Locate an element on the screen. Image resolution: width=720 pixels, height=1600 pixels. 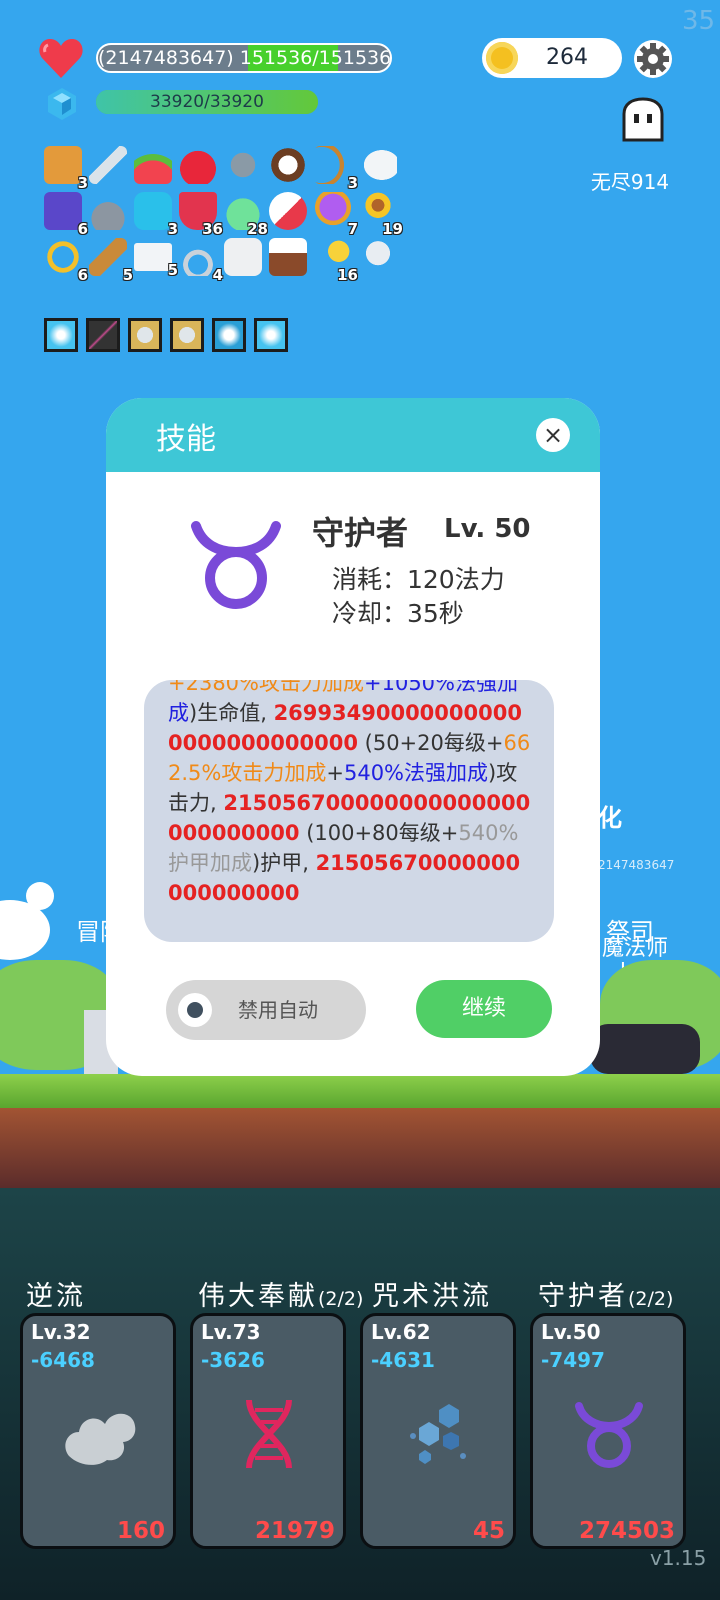
dice-icon is located at coordinates (243, 257).